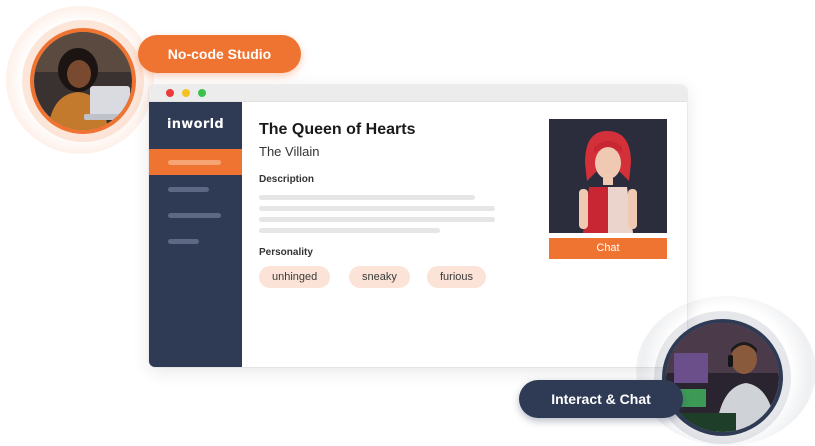  What do you see at coordinates (379, 277) in the screenshot?
I see `personality-tag: sneaky` at bounding box center [379, 277].